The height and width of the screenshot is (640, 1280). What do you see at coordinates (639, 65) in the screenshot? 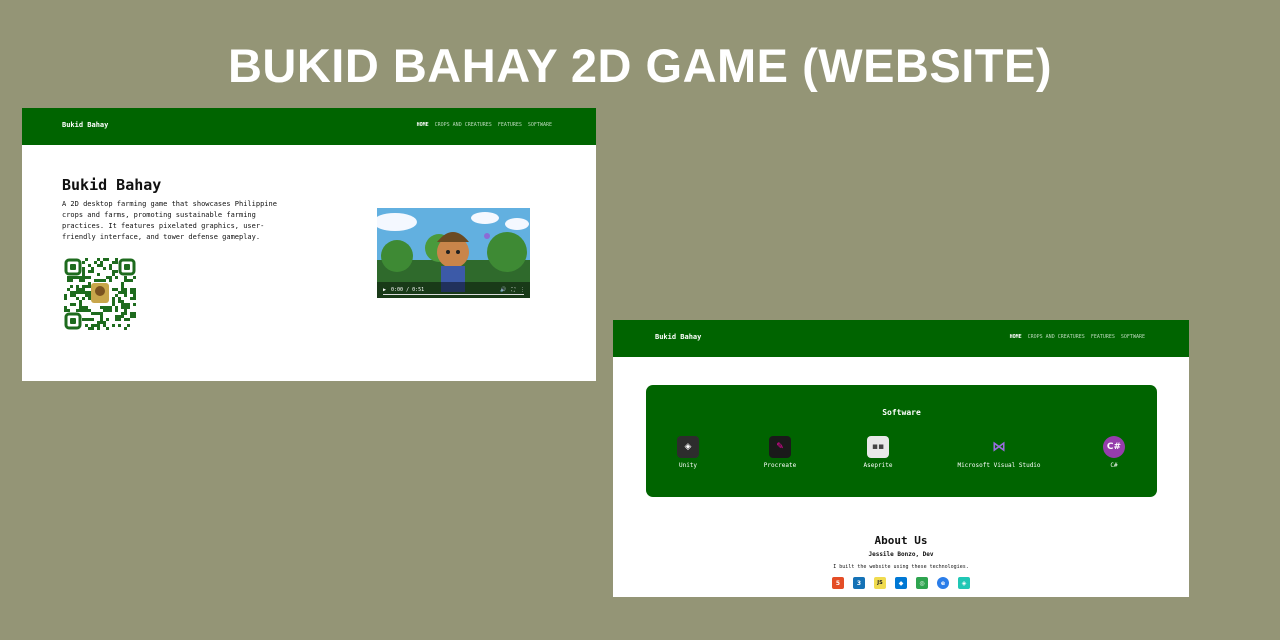
I see `banner-title: BUKID BAHAY 2D GAME (WEBSITE)` at bounding box center [639, 65].